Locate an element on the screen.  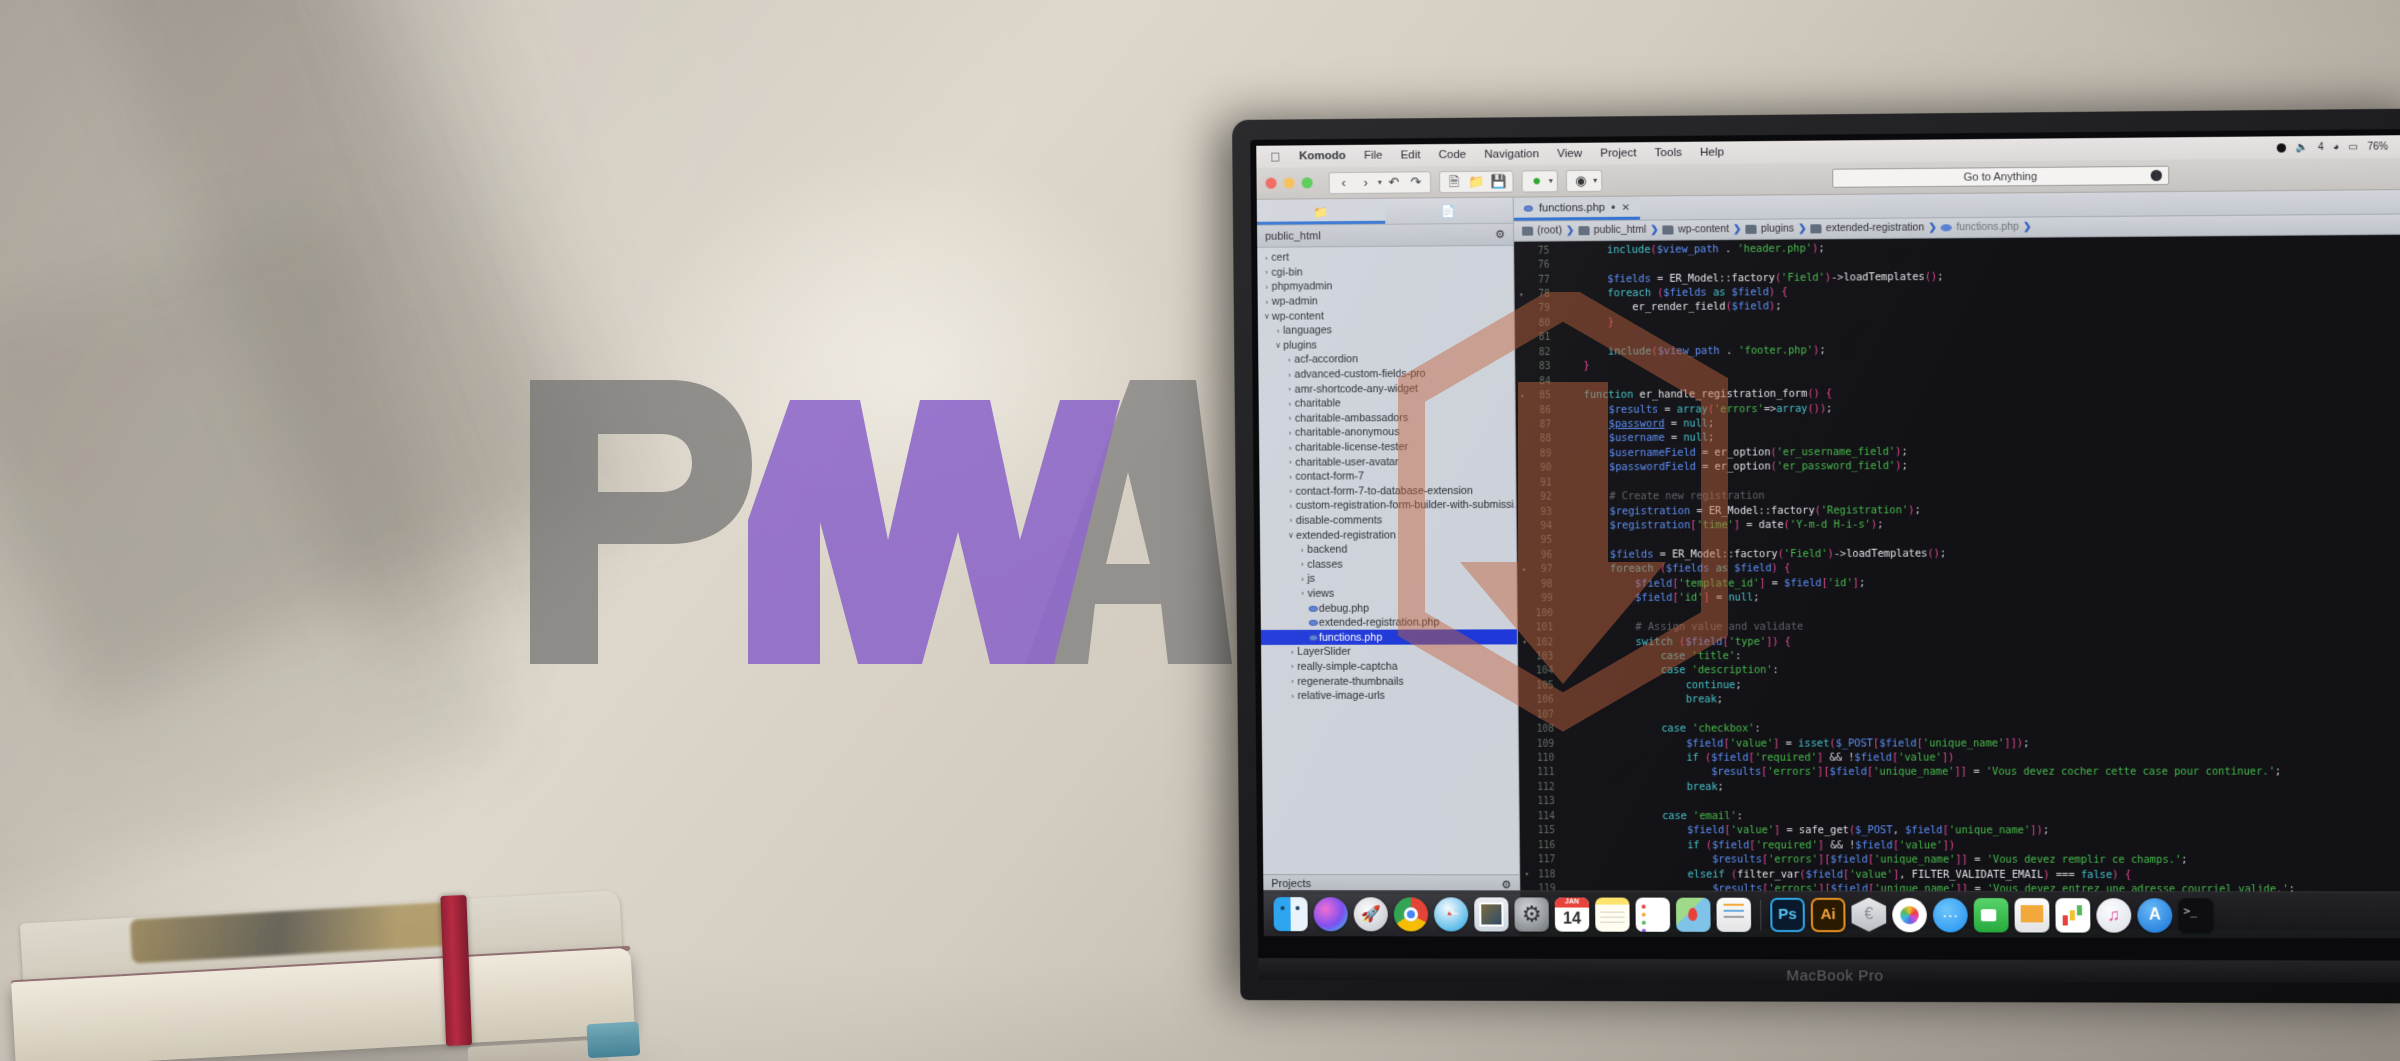
code-line-text: case 'checkbox': is located at coordinates (1981, 729).